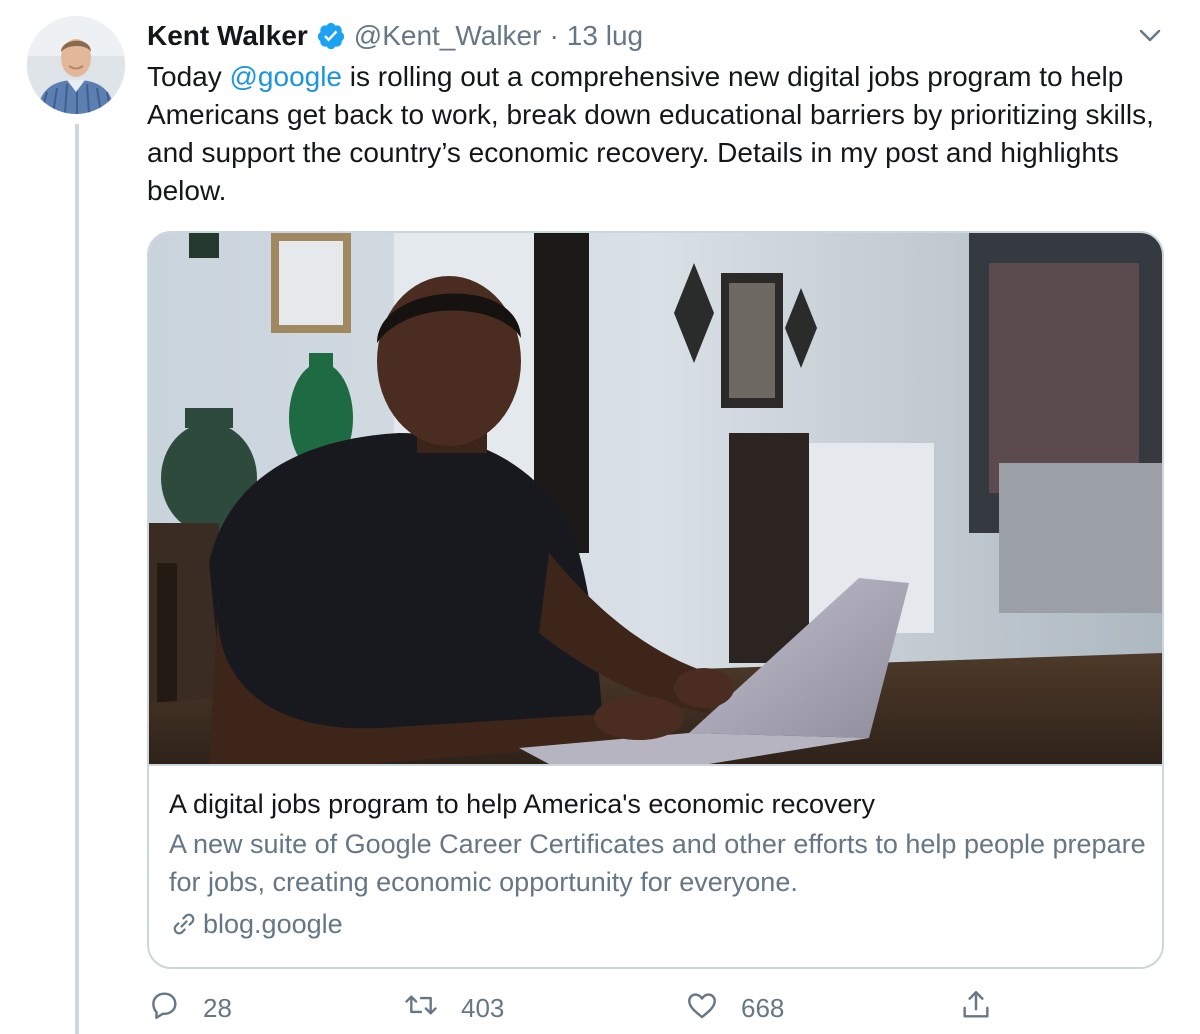  Describe the element at coordinates (453, 1008) in the screenshot. I see `retweet-button: 403` at that location.